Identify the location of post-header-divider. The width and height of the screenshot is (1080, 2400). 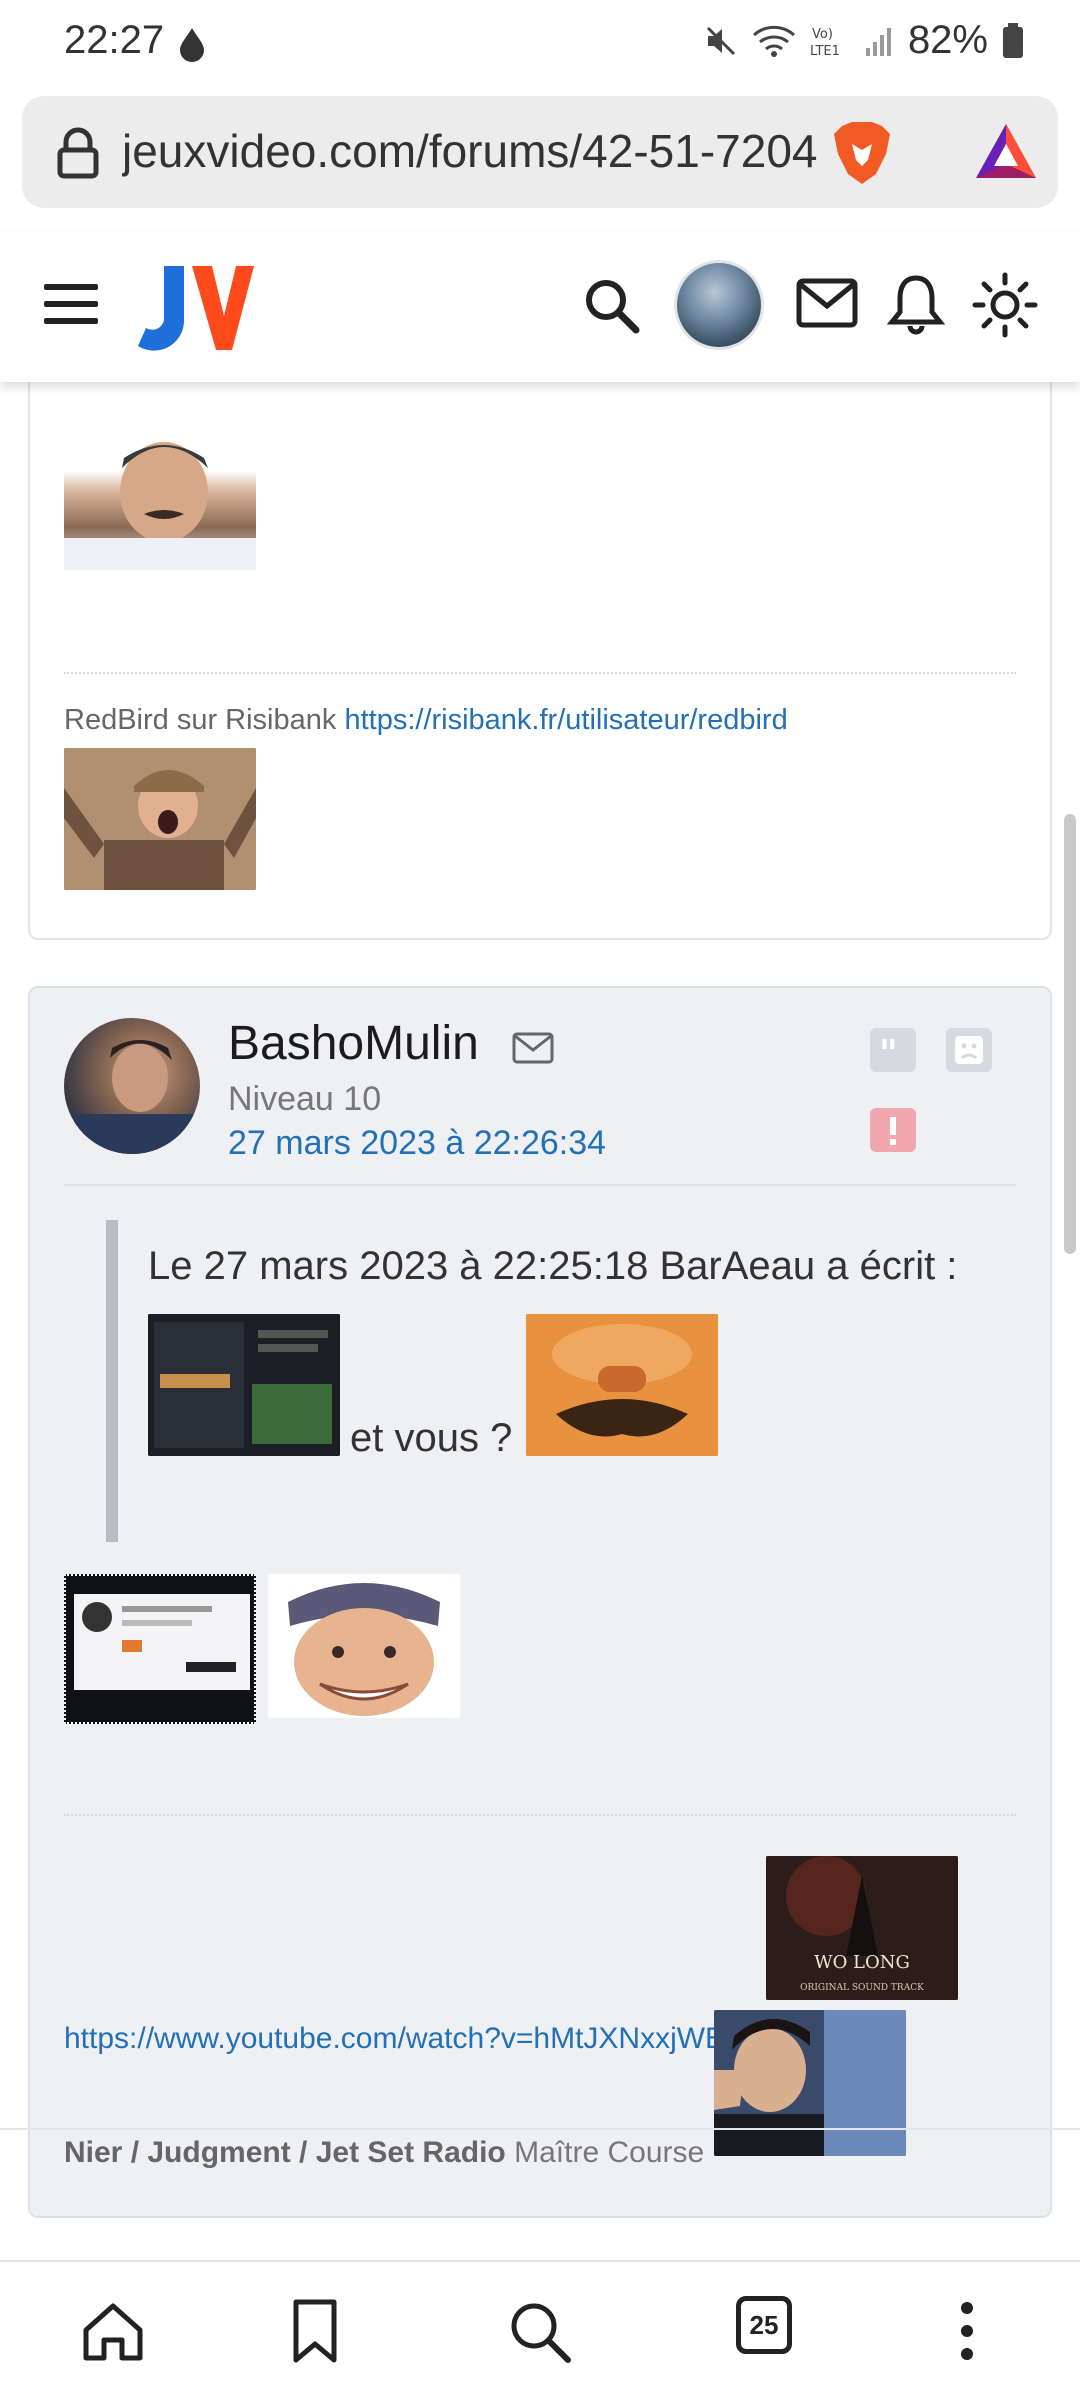
(540, 1185).